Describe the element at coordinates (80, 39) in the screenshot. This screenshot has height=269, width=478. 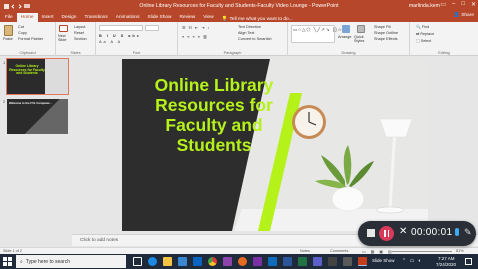
I see `section-button: Section` at that location.